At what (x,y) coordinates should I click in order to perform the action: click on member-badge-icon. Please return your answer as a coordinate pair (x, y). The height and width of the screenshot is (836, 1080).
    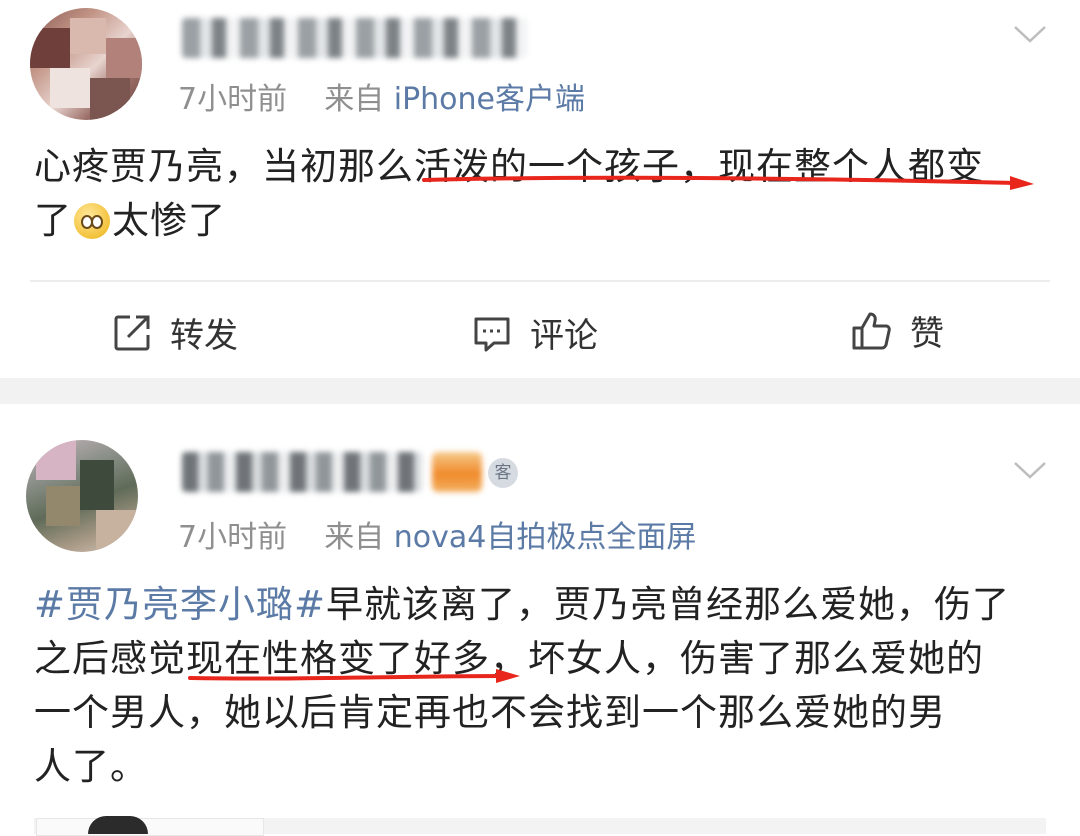
    Looking at the image, I should click on (457, 472).